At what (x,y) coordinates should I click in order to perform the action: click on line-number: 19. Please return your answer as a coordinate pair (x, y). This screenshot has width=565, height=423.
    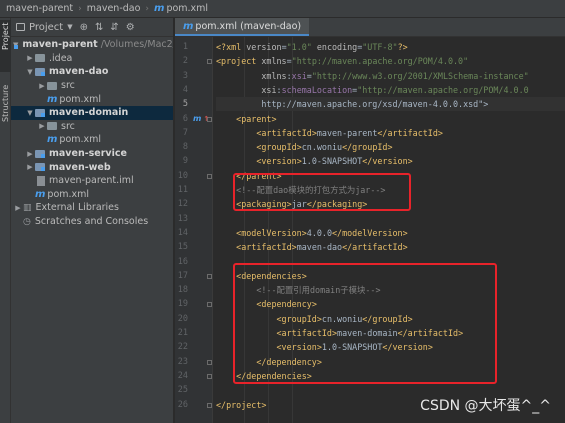
    Looking at the image, I should click on (182, 304).